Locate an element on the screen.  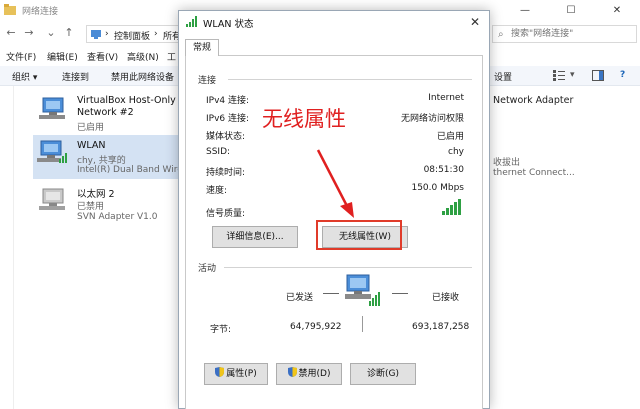
breadcrumb-control-panel: 控制面板 is located at coordinates (132, 35).